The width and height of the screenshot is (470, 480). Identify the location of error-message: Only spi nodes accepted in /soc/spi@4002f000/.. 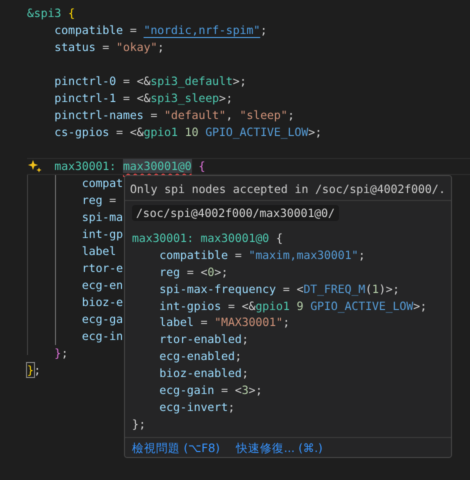
(287, 189).